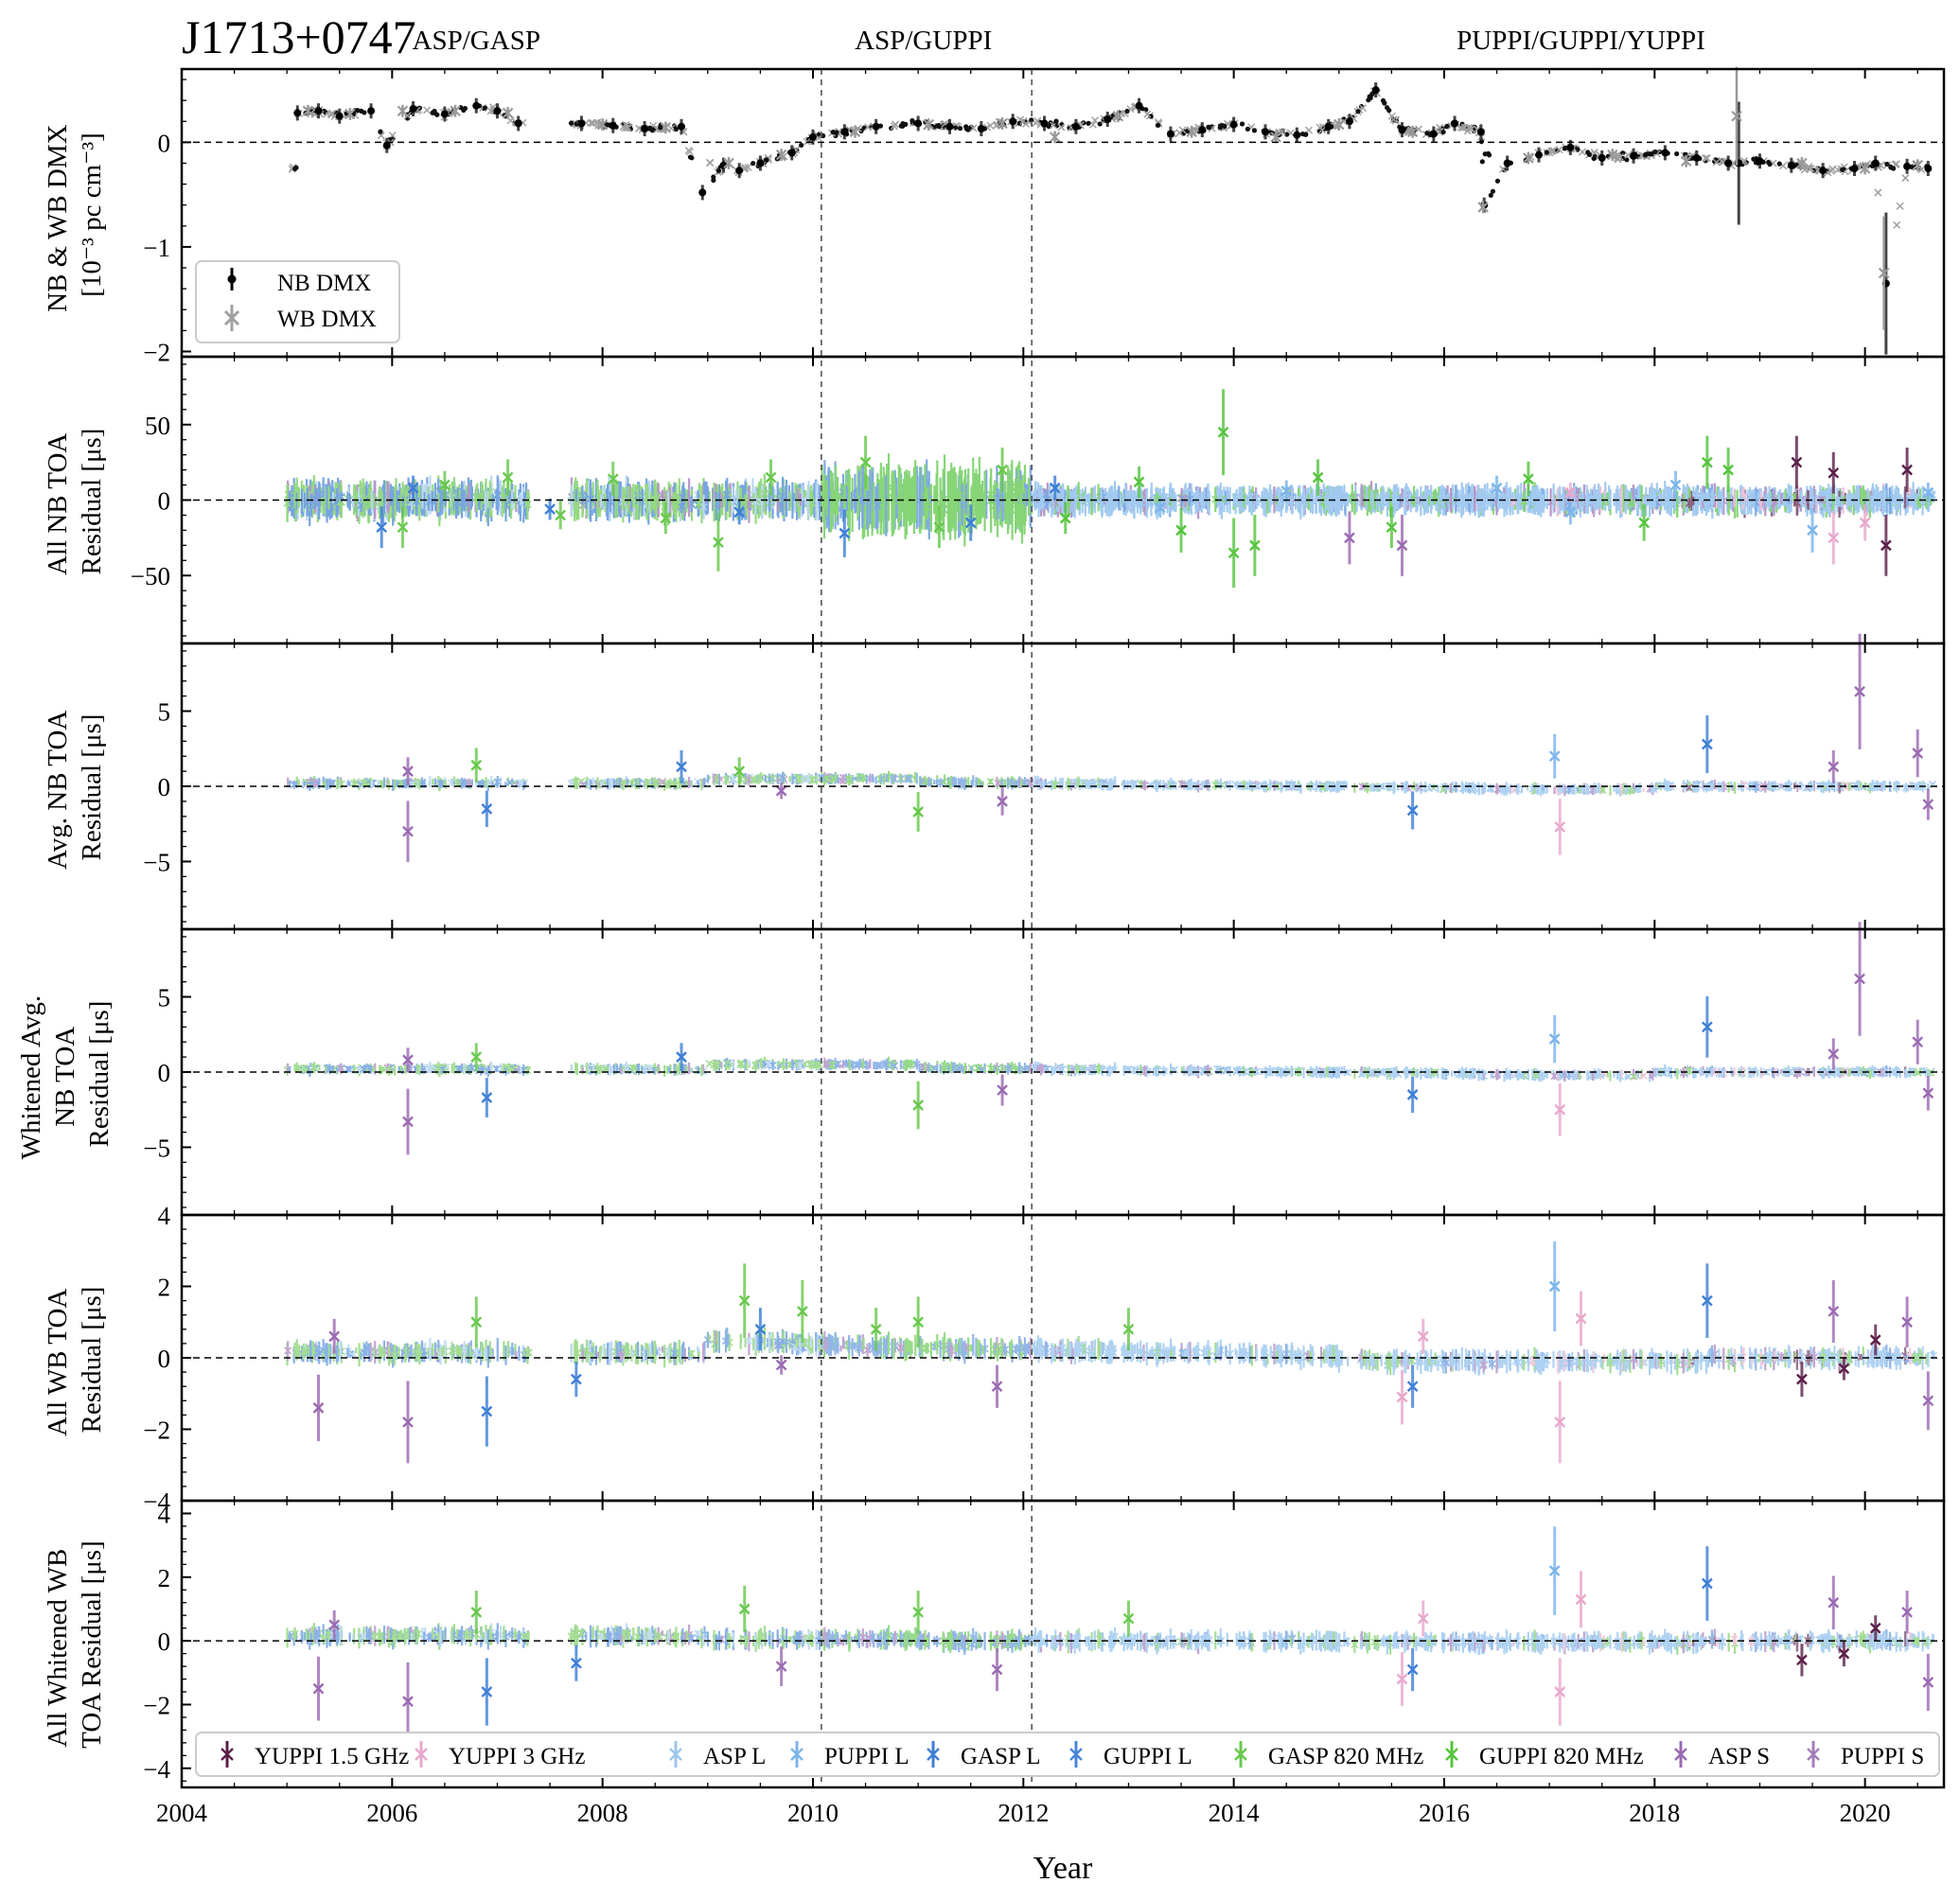 The image size is (1960, 1900). I want to click on x-tick-label: 2016, so click(1444, 1813).